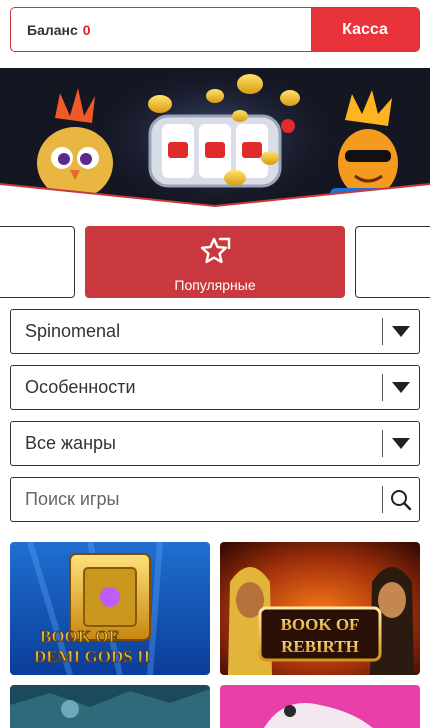 The height and width of the screenshot is (728, 430). I want to click on features-select-value: Особенности, so click(80, 387).